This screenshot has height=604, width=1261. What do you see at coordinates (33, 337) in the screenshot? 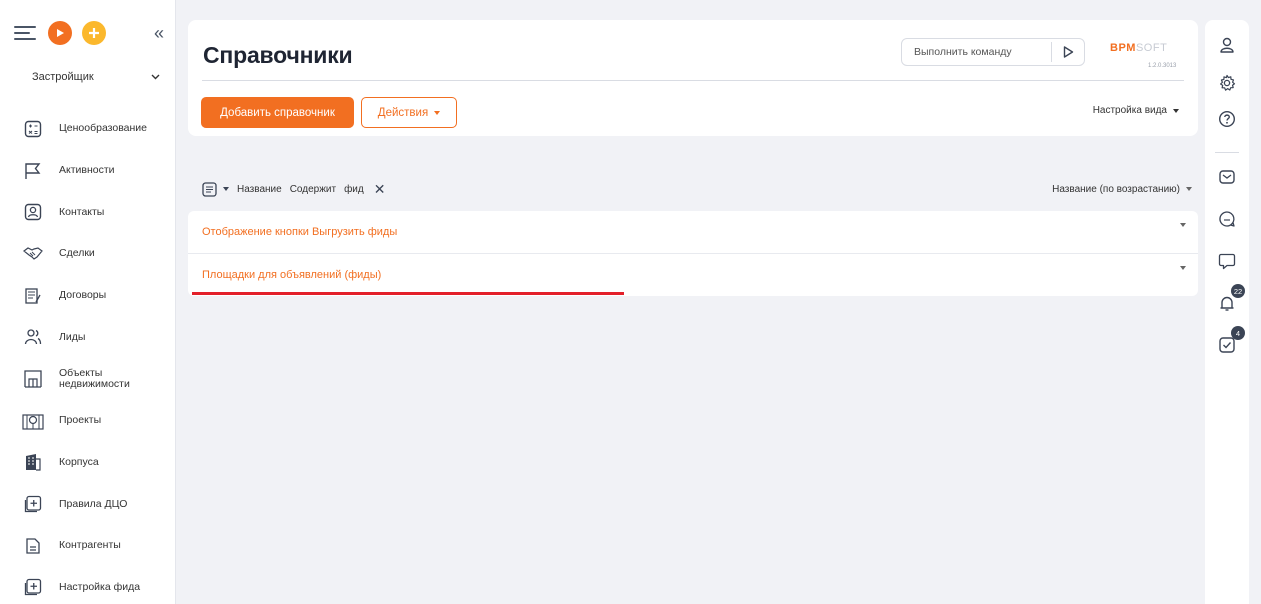
I see `leads-icon` at bounding box center [33, 337].